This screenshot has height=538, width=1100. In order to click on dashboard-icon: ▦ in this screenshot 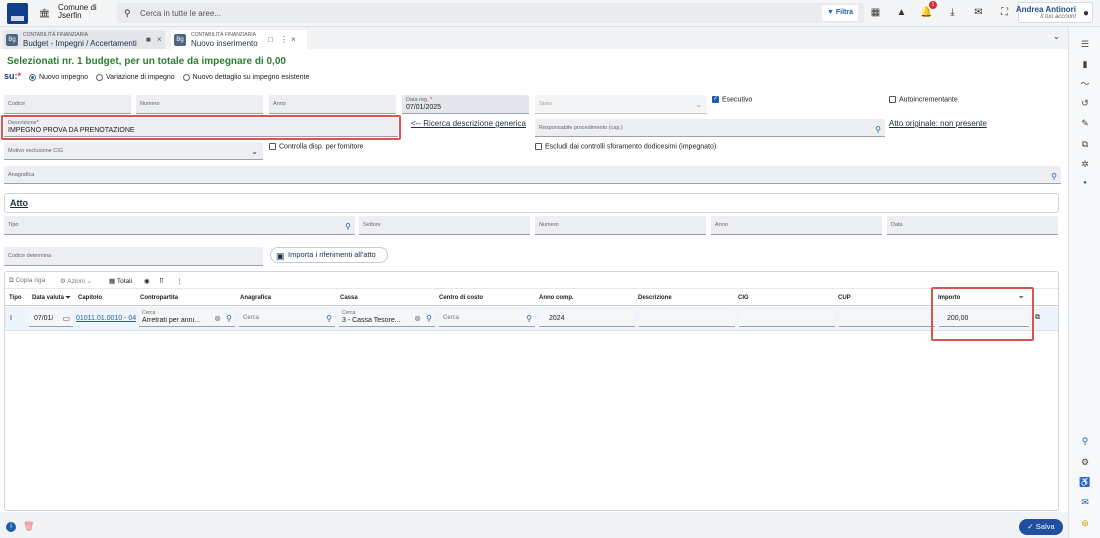, I will do `click(875, 12)`.